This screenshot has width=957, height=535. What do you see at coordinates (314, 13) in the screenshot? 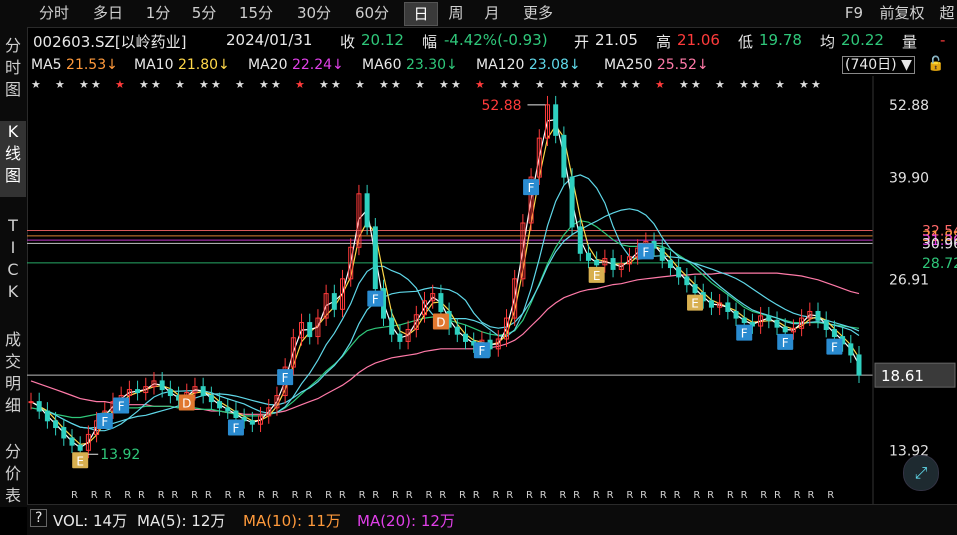
I see `tab-30min: 30分` at bounding box center [314, 13].